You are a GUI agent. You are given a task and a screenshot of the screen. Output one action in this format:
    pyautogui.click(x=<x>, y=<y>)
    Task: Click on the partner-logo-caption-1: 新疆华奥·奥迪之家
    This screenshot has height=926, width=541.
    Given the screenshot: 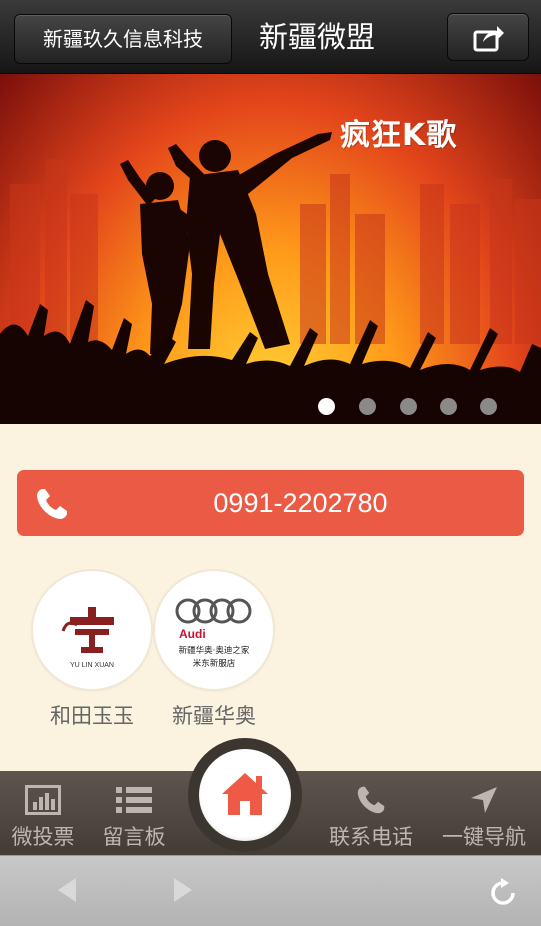 What is the action you would take?
    pyautogui.click(x=214, y=650)
    